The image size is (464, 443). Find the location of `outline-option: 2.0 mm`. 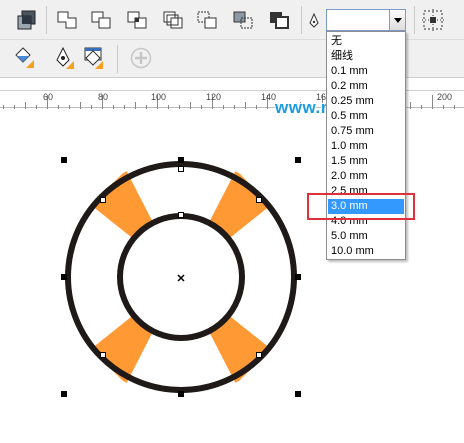

outline-option: 2.0 mm is located at coordinates (366, 176).